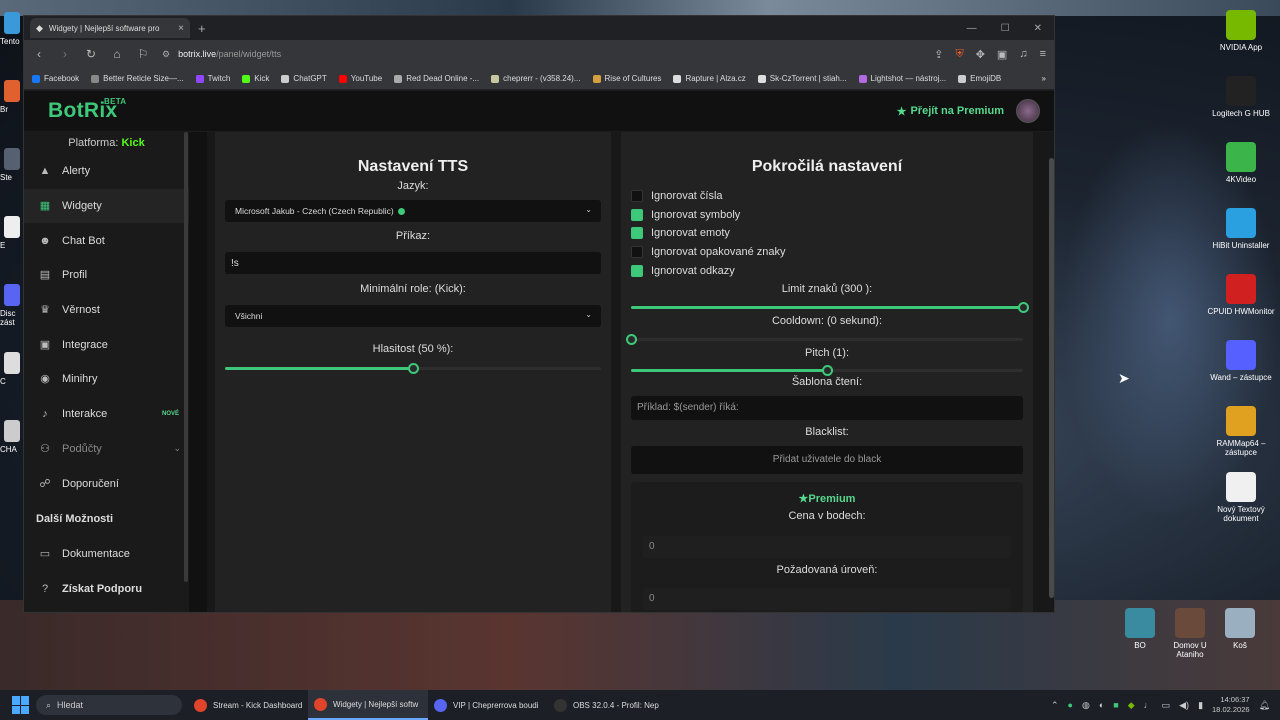 Image resolution: width=1280 pixels, height=720 pixels. What do you see at coordinates (110, 28) in the screenshot?
I see `browser-tab: ◆ Widgety | Nejlepší software pro ×` at bounding box center [110, 28].